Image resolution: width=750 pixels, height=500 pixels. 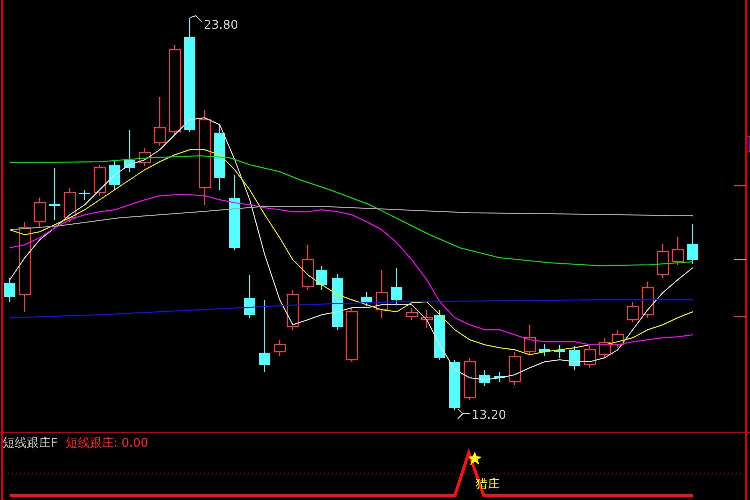 I want to click on axis-tick, so click(x=740, y=317).